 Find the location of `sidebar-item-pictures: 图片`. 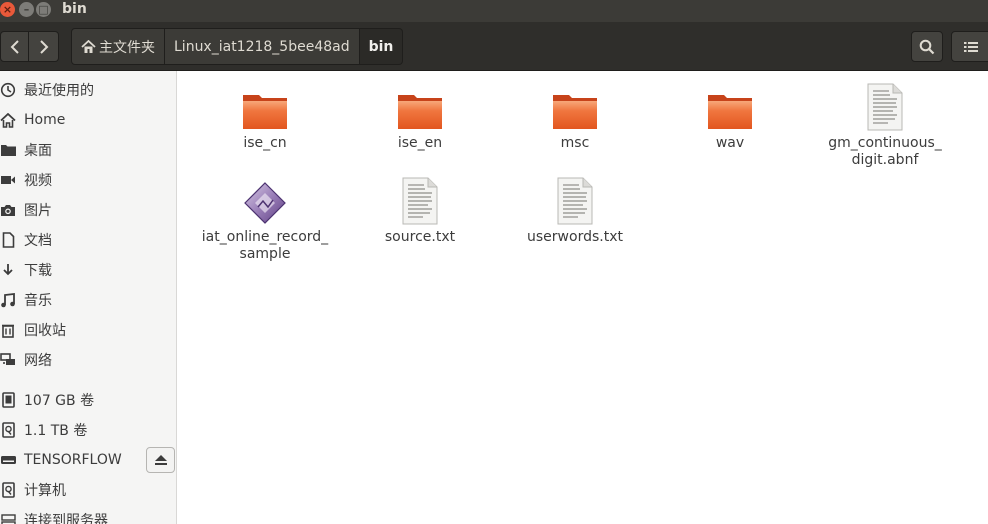

sidebar-item-pictures: 图片 is located at coordinates (88, 210).